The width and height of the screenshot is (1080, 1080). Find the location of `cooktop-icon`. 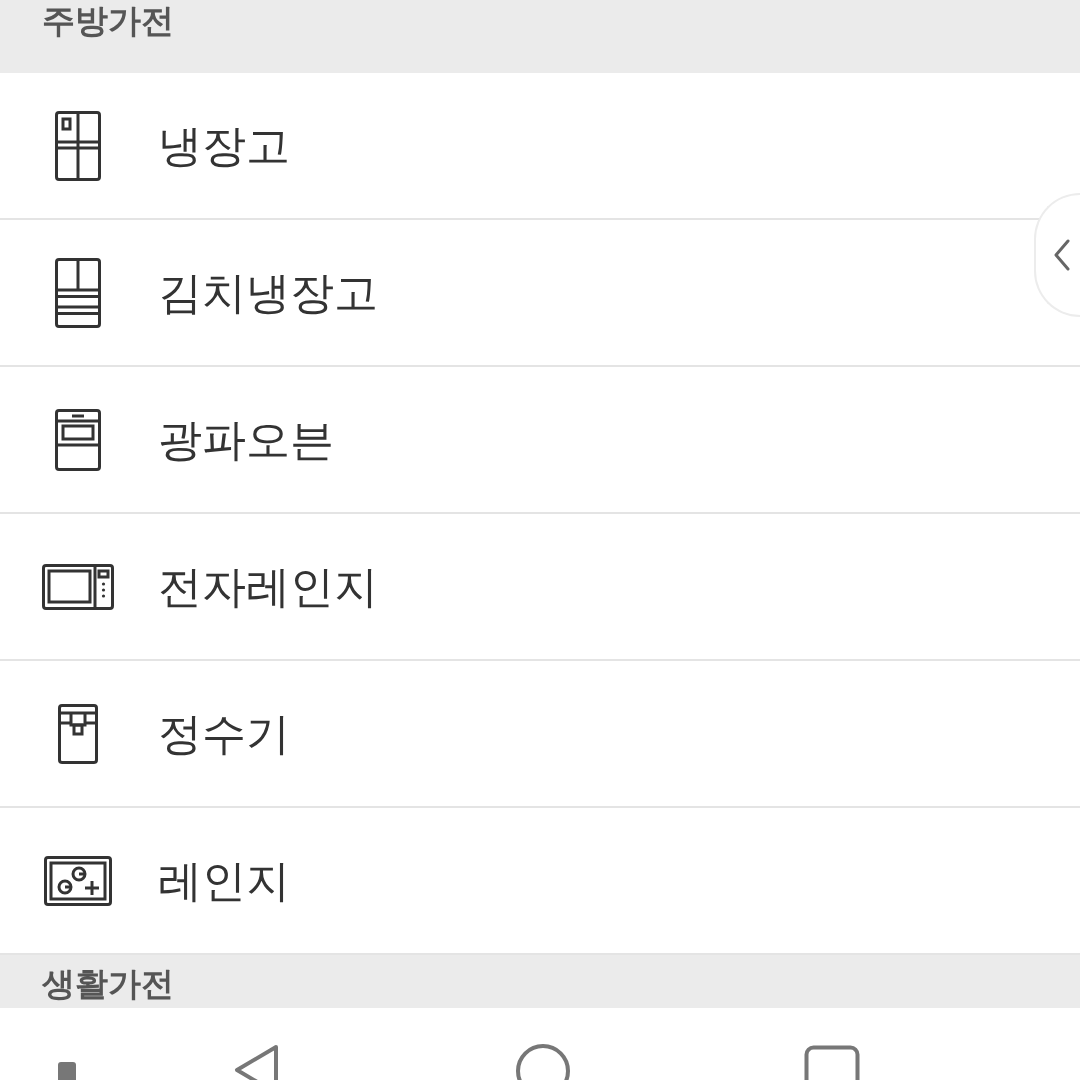

cooktop-icon is located at coordinates (78, 880).